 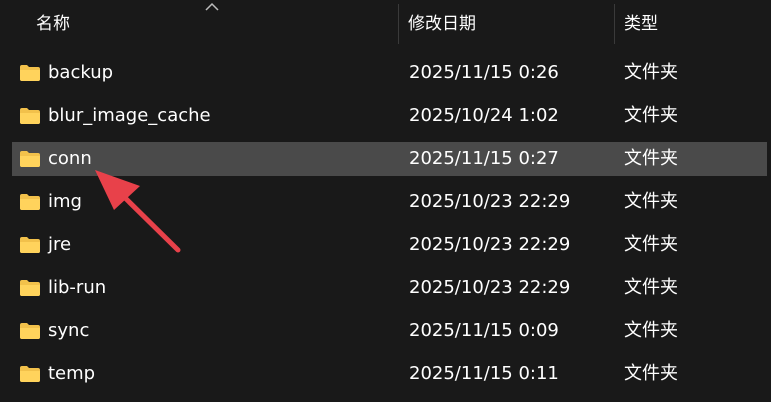 I want to click on file-name: conn, so click(x=70, y=159).